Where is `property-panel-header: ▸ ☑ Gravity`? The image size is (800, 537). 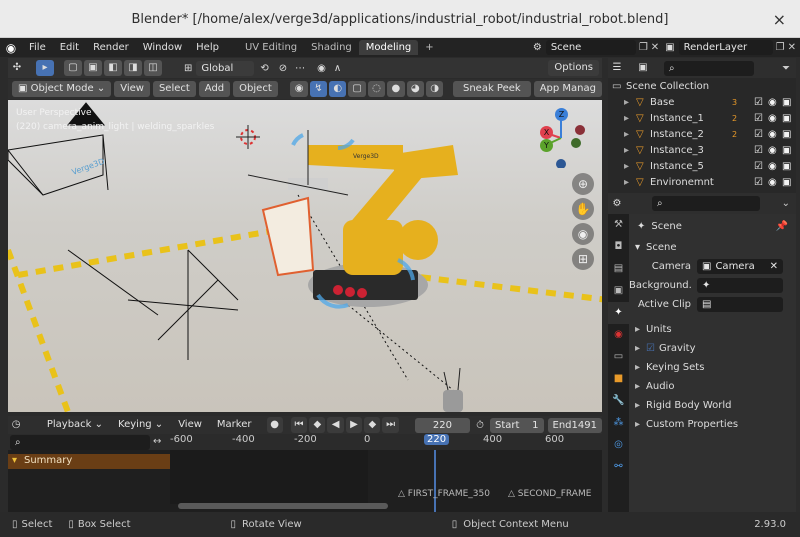
property-panel-header: ▸ ☑ Gravity is located at coordinates (712, 348).